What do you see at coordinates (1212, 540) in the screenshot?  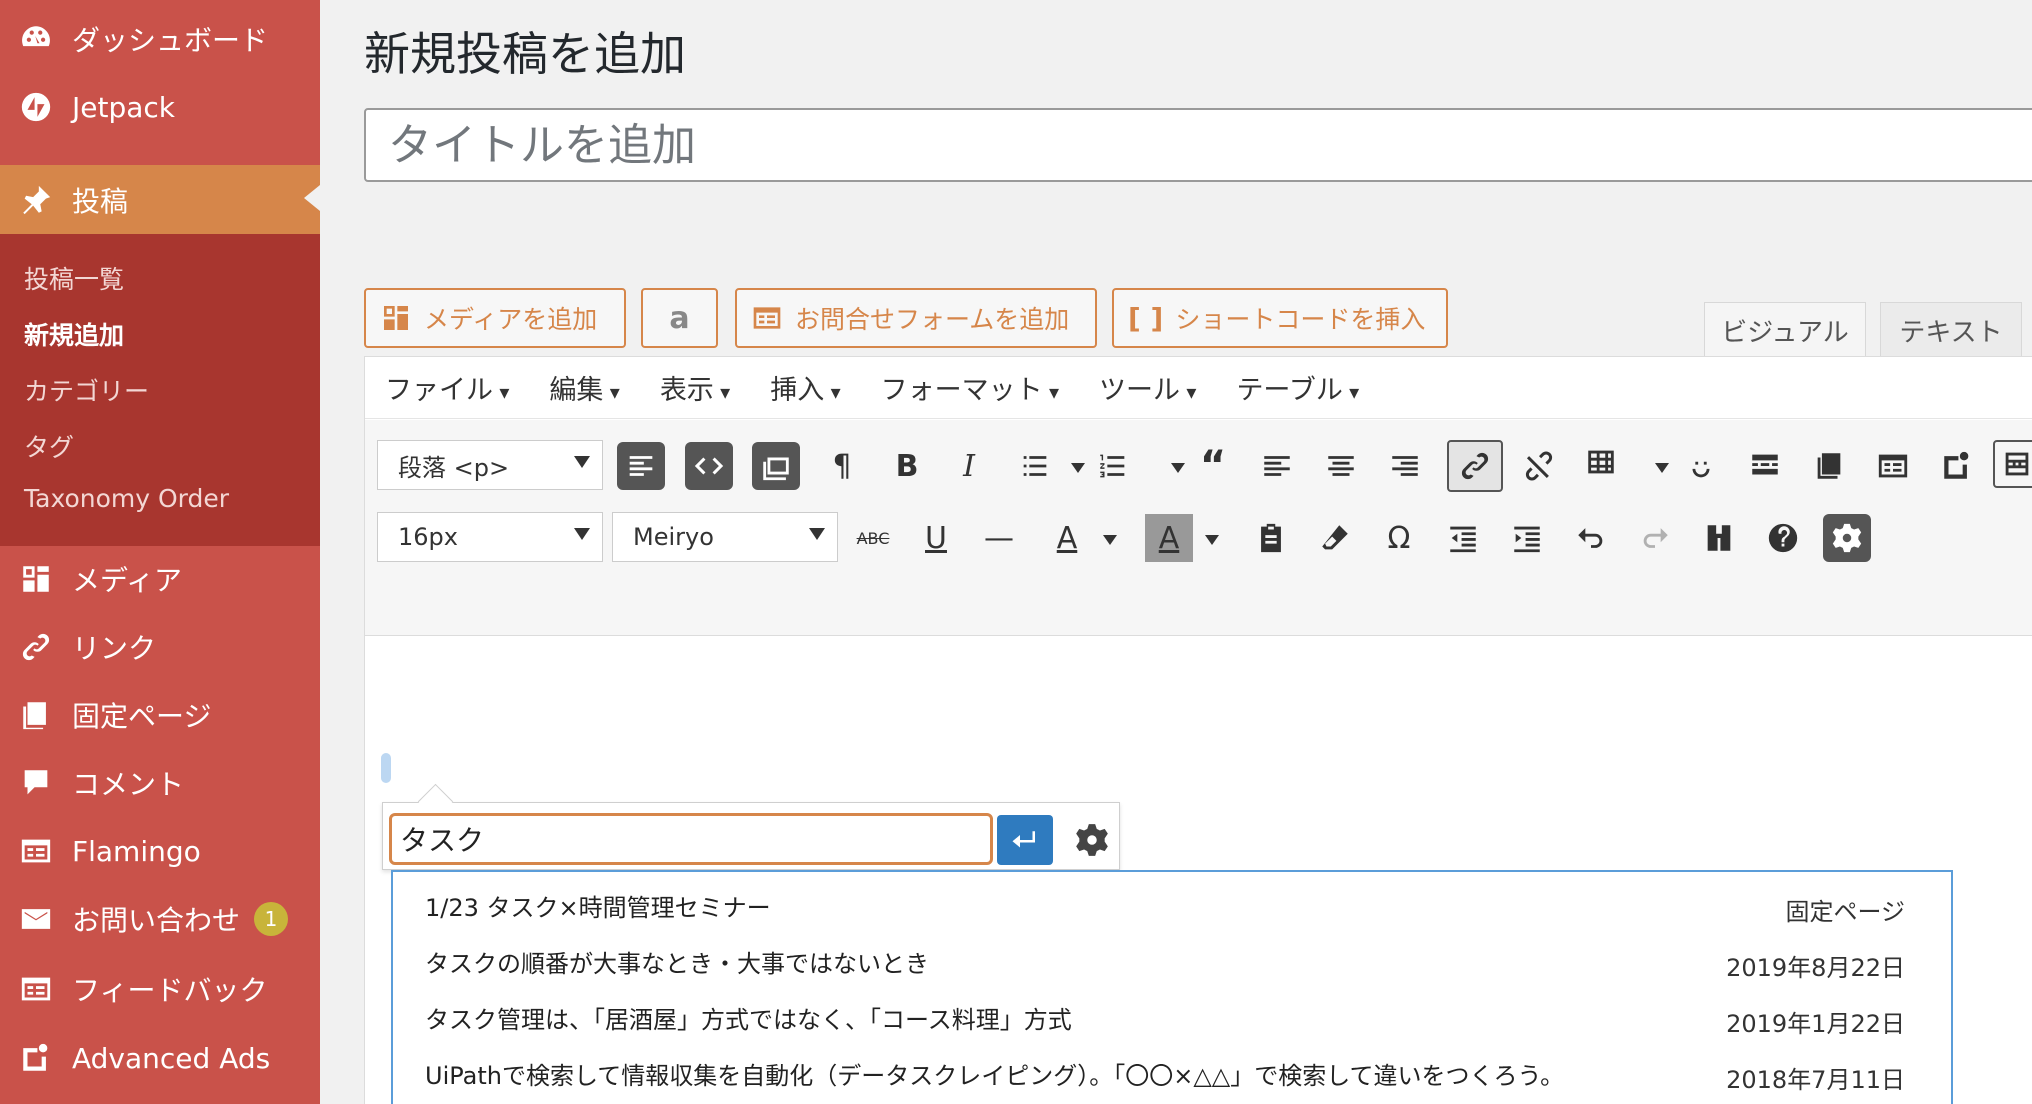 I see `background-color-dropdown` at bounding box center [1212, 540].